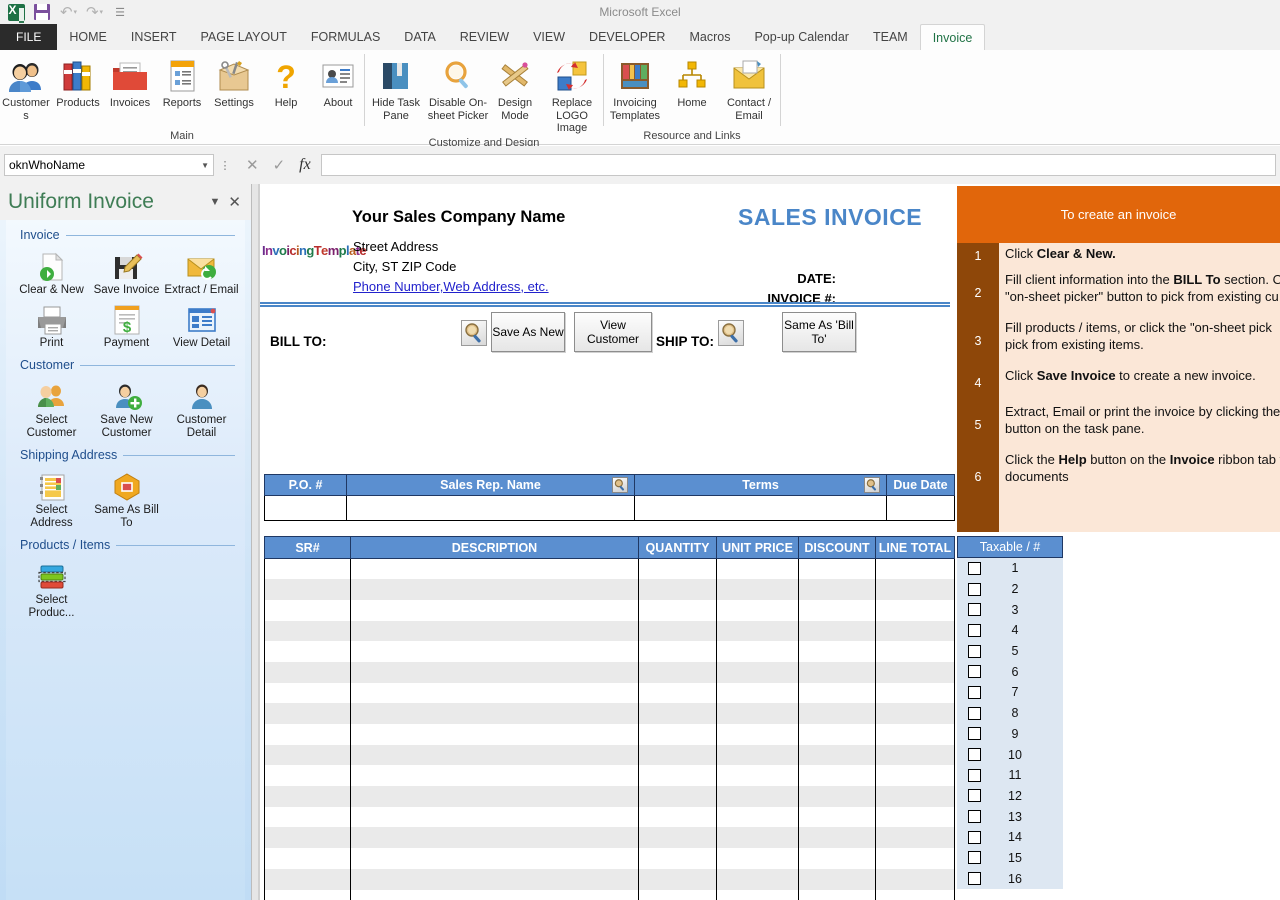 This screenshot has width=1280, height=900. What do you see at coordinates (490, 508) in the screenshot?
I see `po-cell-sales-rep` at bounding box center [490, 508].